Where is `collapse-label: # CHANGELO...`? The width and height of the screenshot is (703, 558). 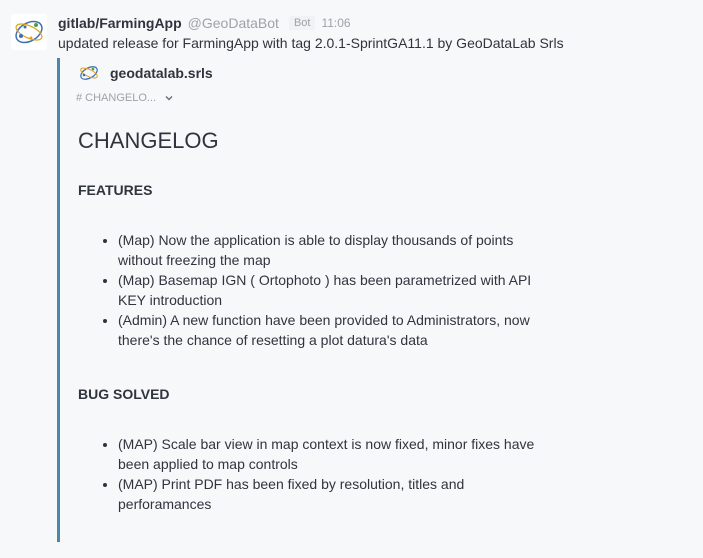 collapse-label: # CHANGELO... is located at coordinates (116, 98).